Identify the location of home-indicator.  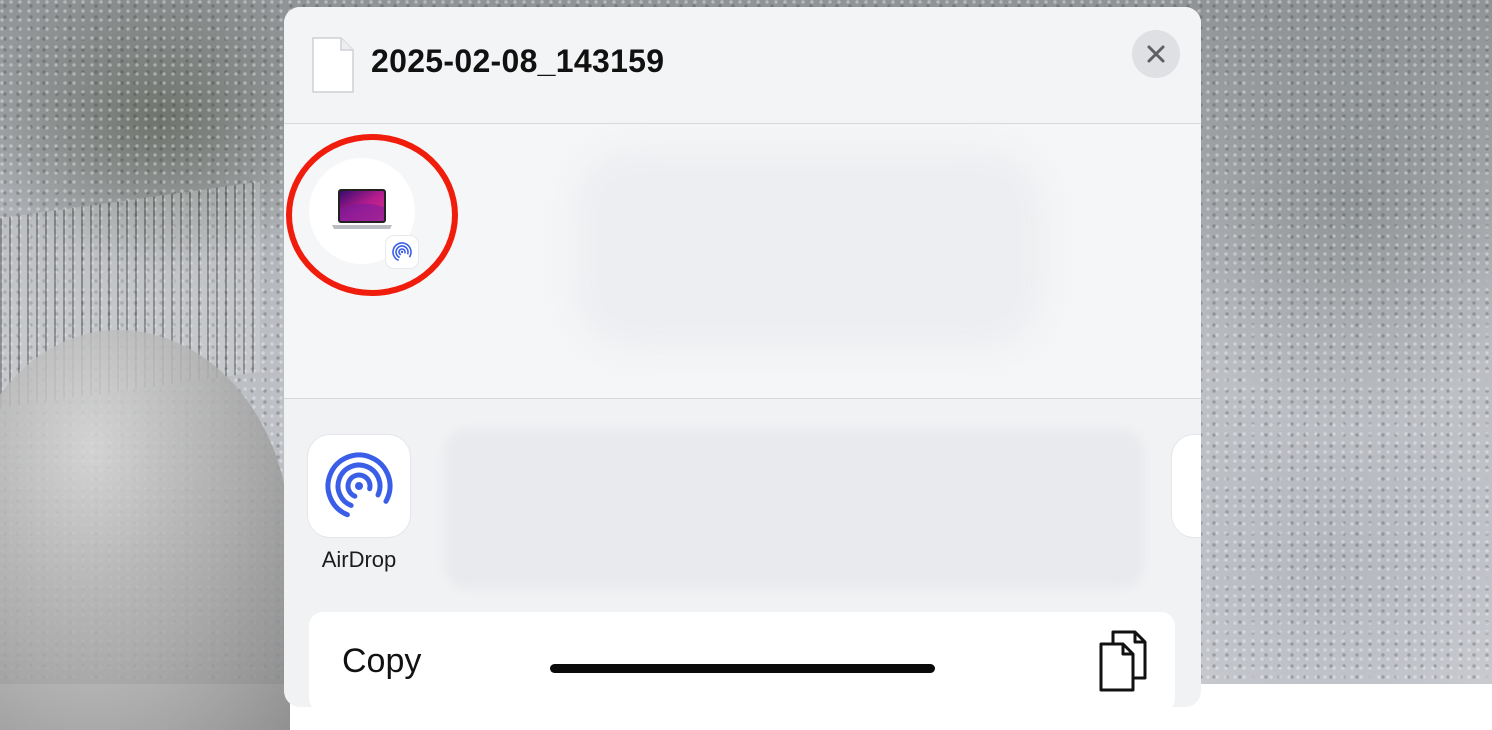
(742, 668).